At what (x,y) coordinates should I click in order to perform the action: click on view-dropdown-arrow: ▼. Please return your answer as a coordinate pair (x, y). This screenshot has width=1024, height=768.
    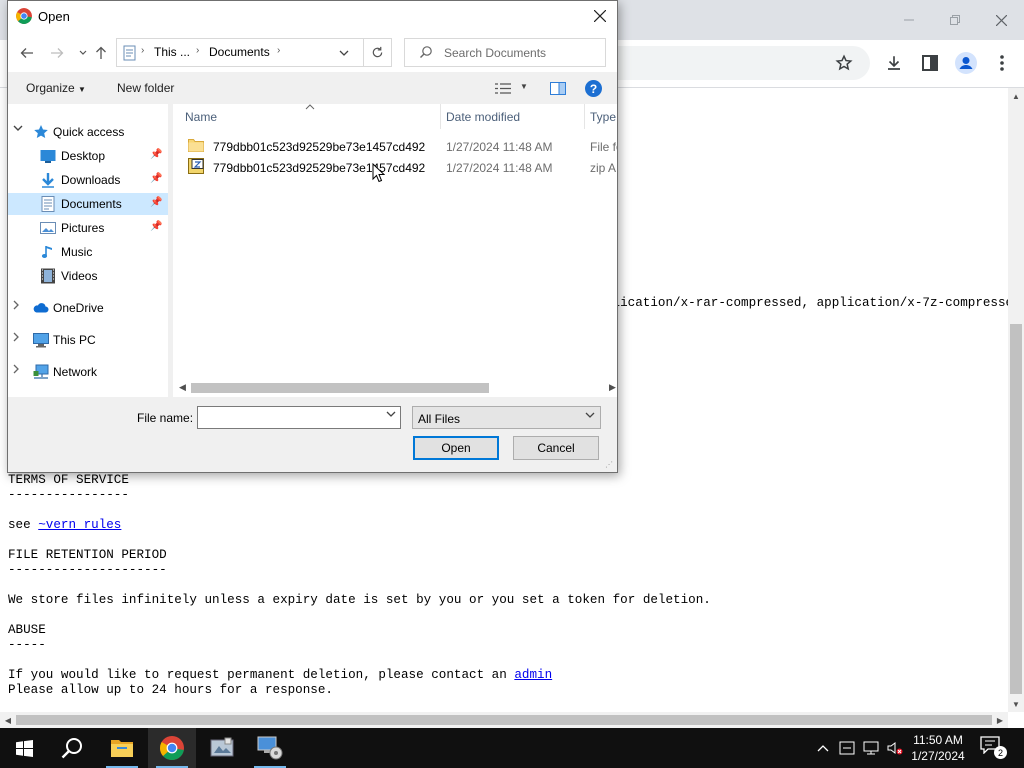
    Looking at the image, I should click on (524, 86).